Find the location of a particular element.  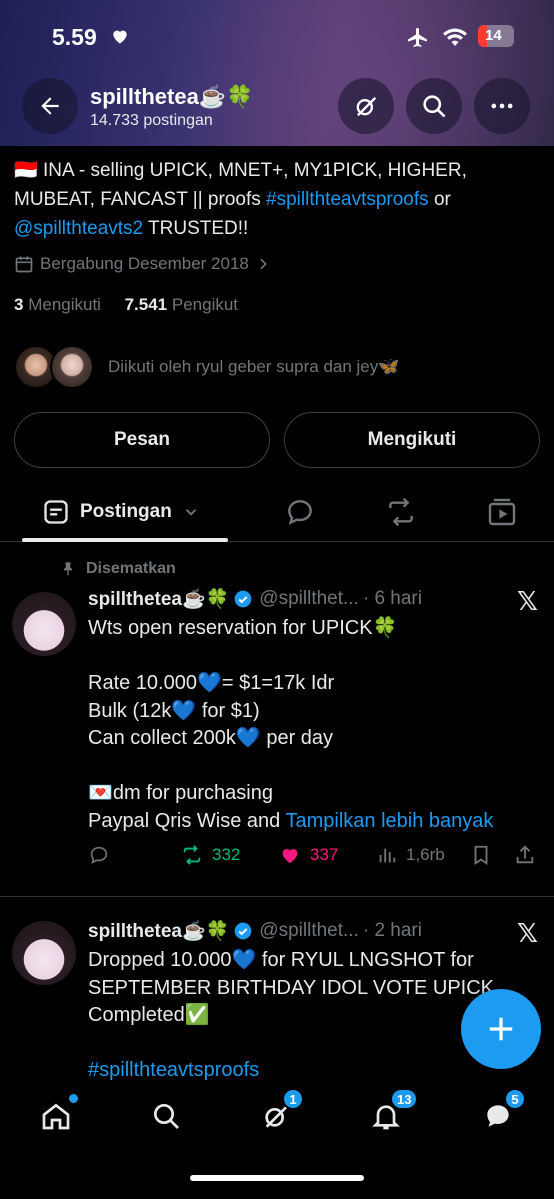

chevron-right-icon is located at coordinates (263, 264).